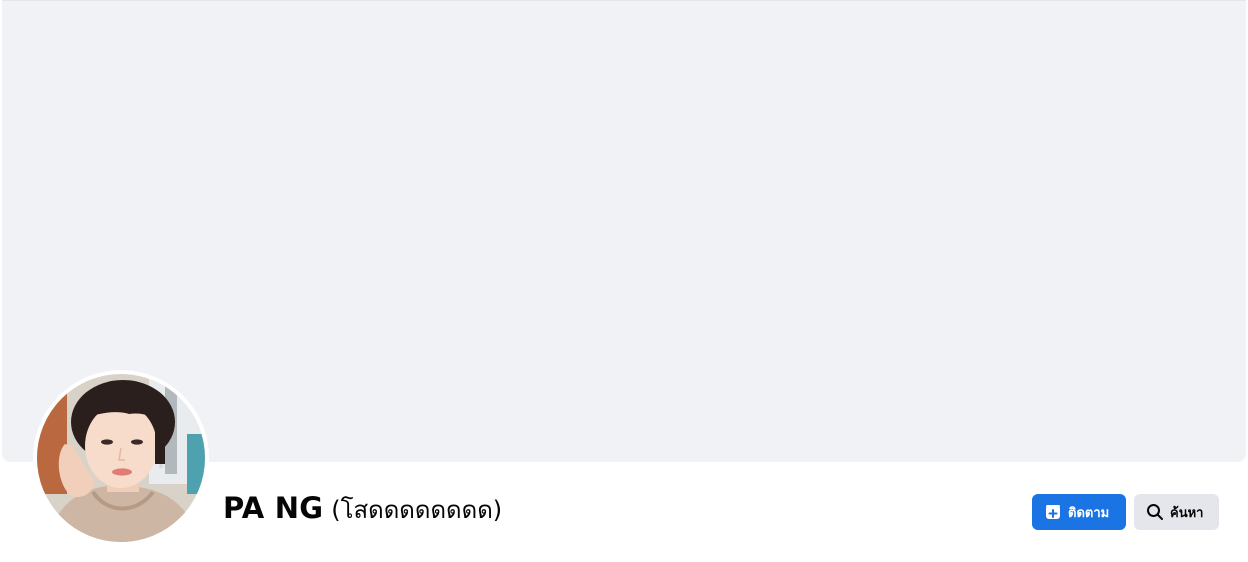 The height and width of the screenshot is (562, 1248). I want to click on profile-picture-ring, so click(121, 458).